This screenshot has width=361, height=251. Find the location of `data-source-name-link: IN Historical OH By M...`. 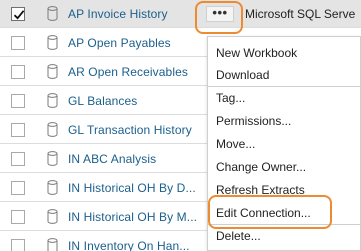

data-source-name-link: IN Historical OH By M... is located at coordinates (132, 217).